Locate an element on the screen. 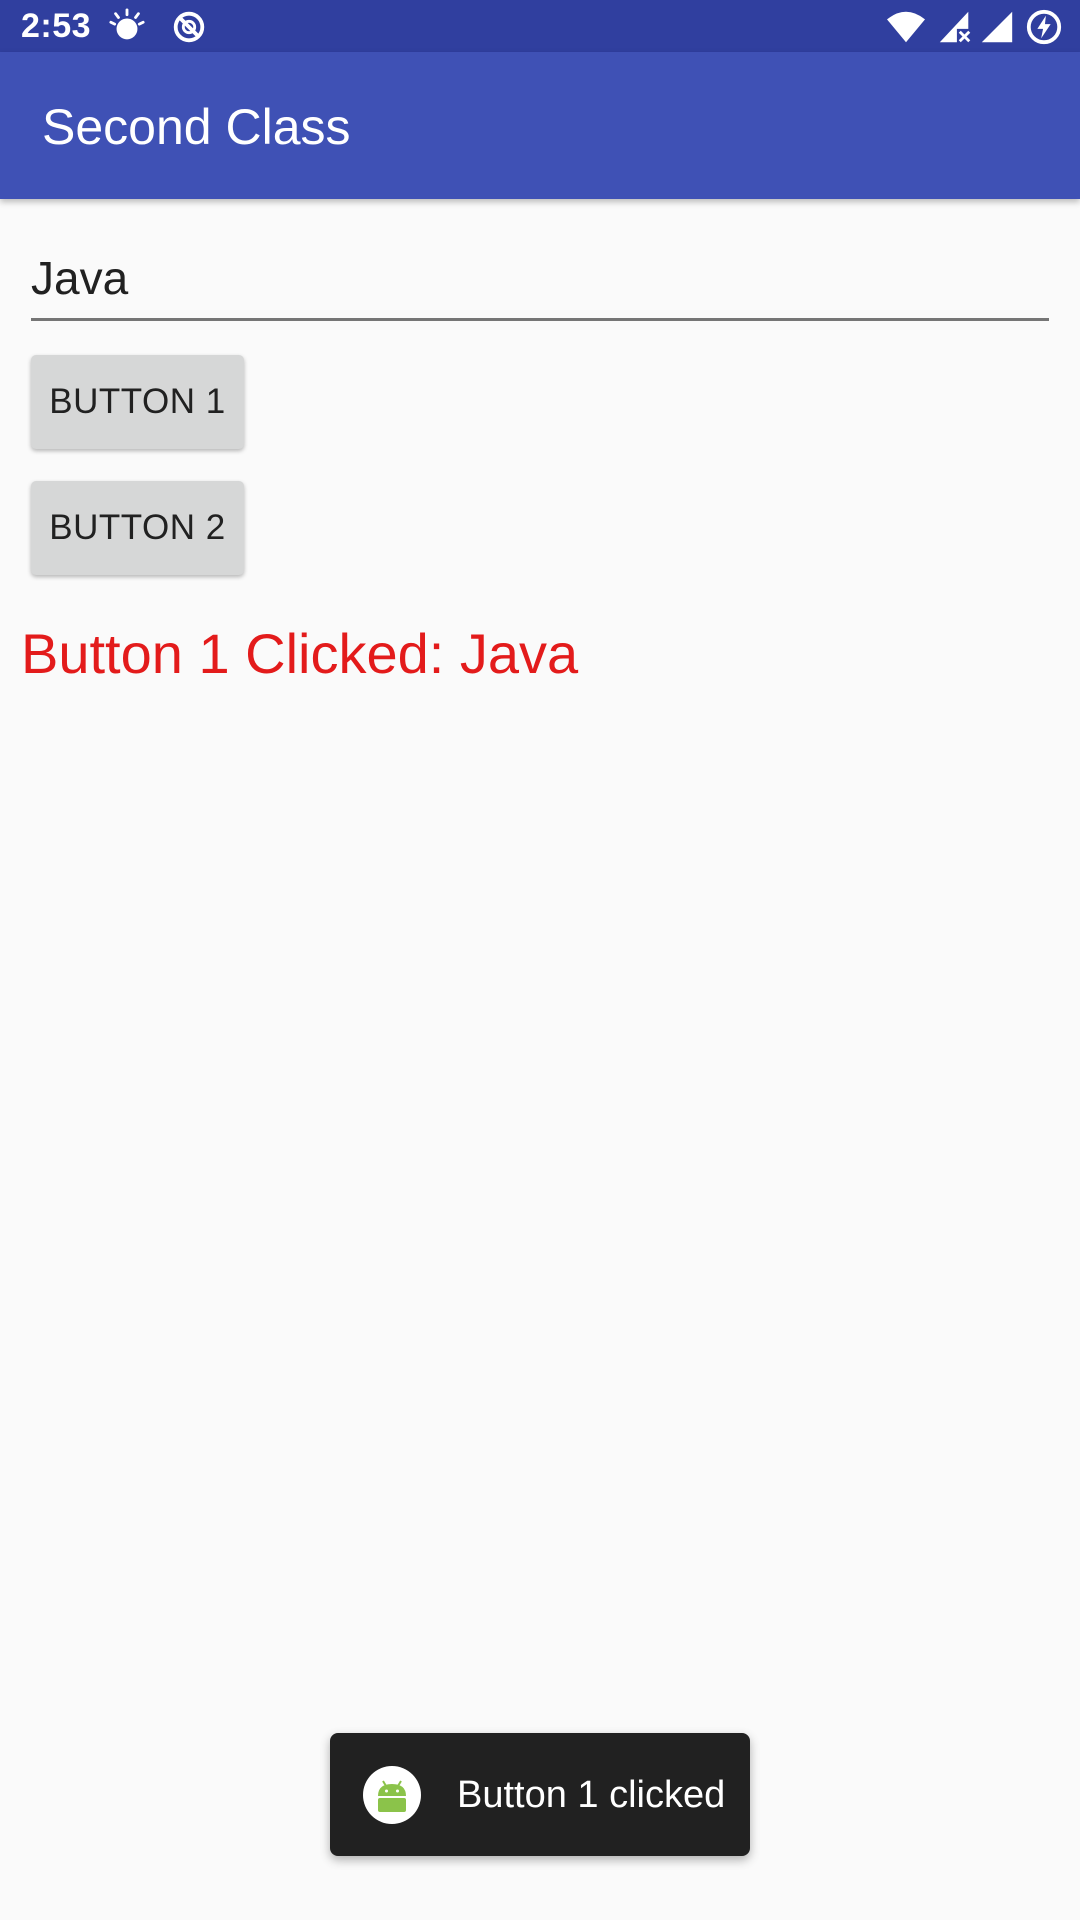  text-input-value: Java is located at coordinates (80, 278).